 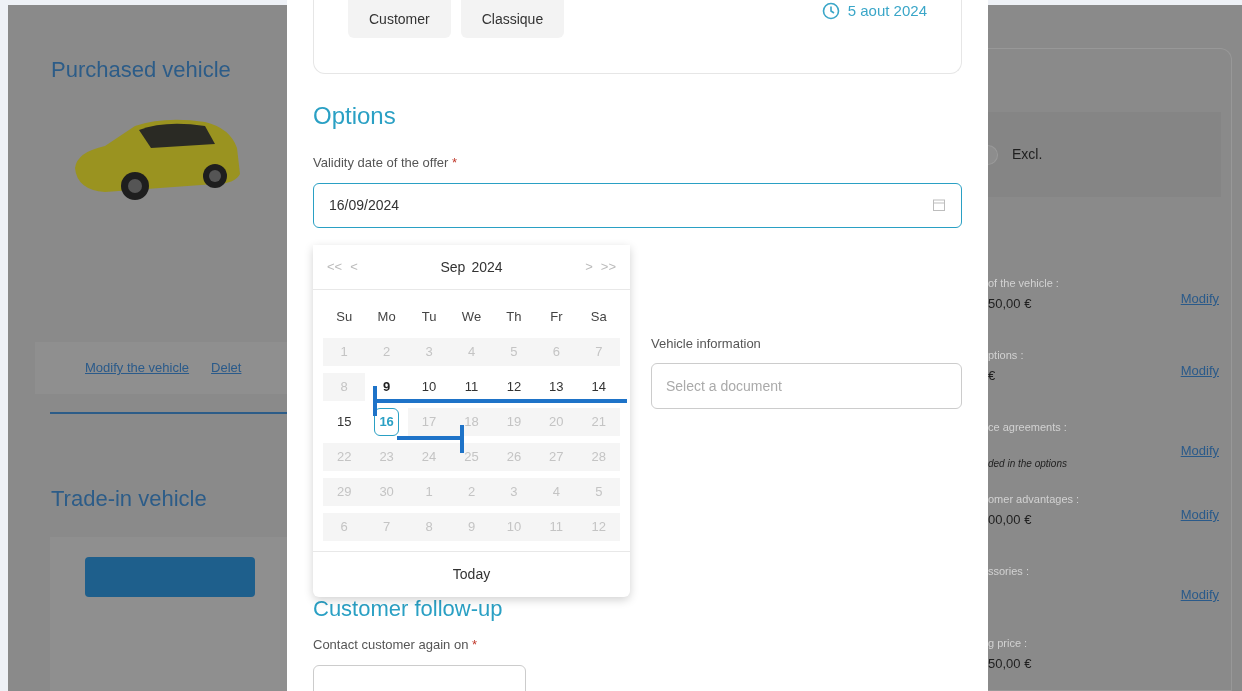 I want to click on field-label: Validity date of the offer *, so click(x=386, y=163).